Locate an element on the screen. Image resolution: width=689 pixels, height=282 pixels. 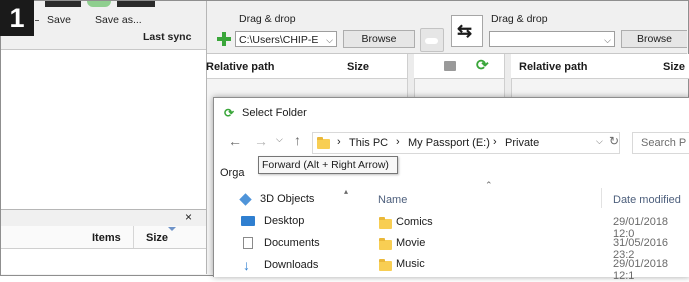
left-folder-path-combo: C:\Users\CHIP-E ⌵ is located at coordinates (286, 39).